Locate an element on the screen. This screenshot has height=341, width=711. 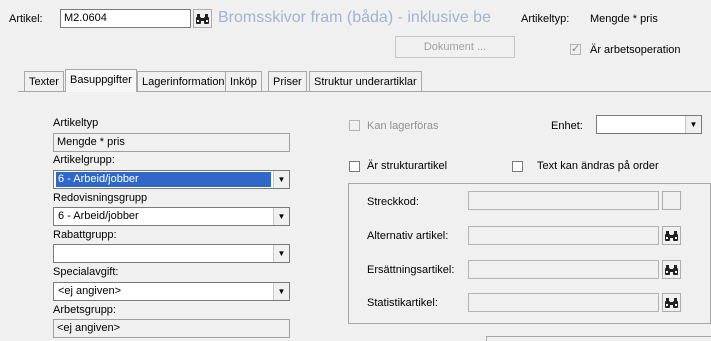
ersattningsartikel-search-button is located at coordinates (671, 269).